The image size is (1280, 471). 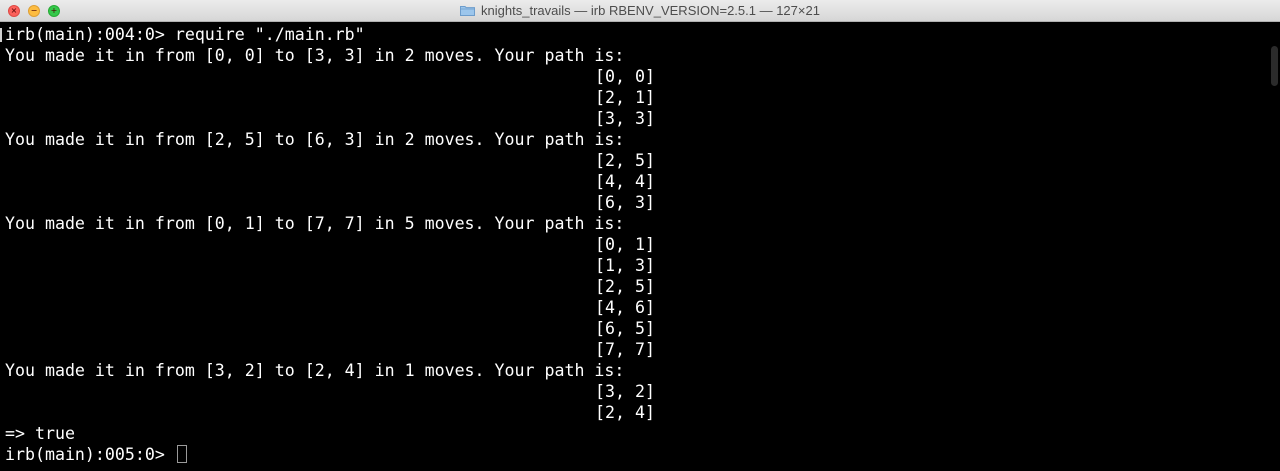 I want to click on final-prompt-text: irb(main):005:0>, so click(x=90, y=454).